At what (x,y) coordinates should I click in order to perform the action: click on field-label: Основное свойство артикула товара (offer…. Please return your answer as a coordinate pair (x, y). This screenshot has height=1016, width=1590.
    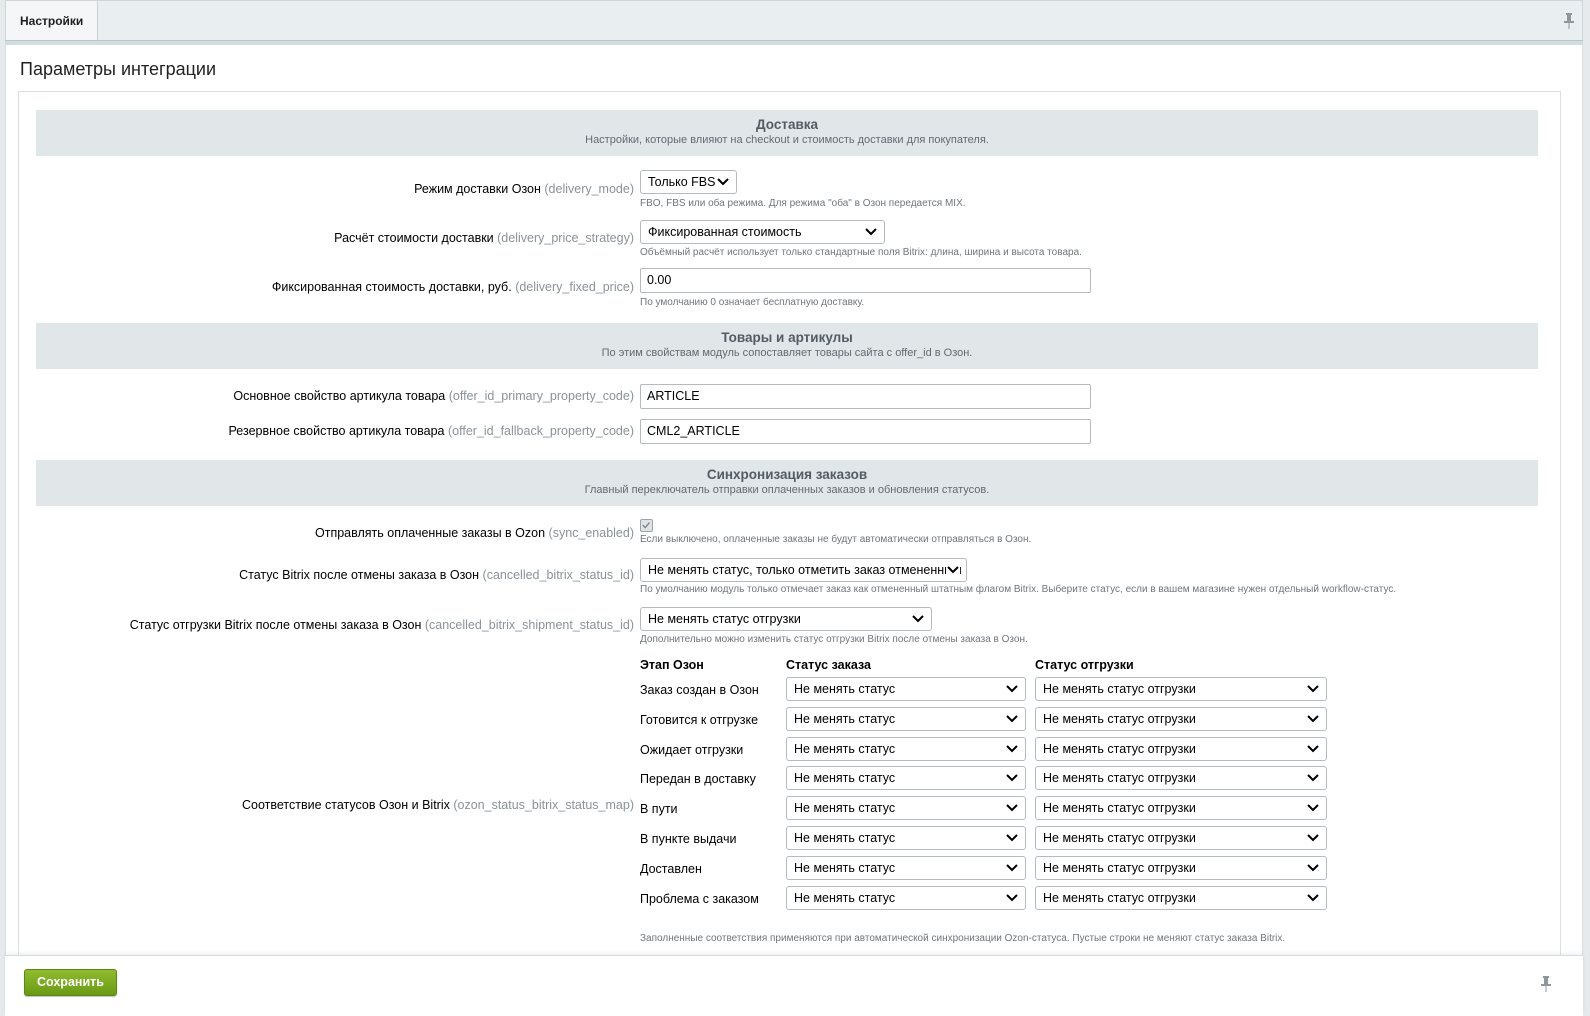
    Looking at the image, I should click on (433, 396).